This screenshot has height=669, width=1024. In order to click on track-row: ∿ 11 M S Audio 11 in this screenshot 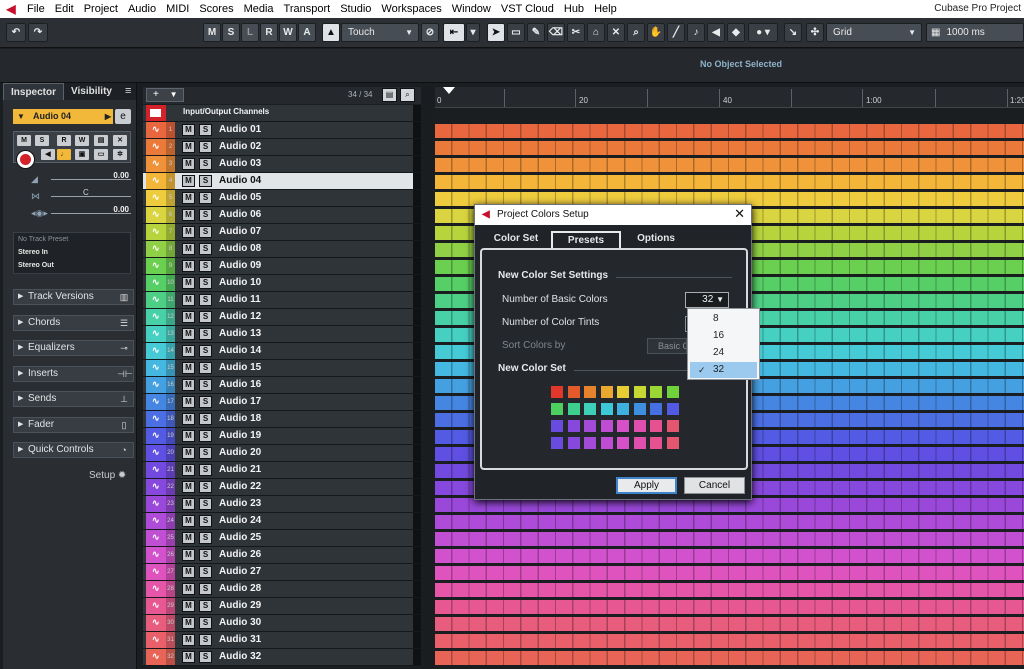, I will do `click(282, 300)`.